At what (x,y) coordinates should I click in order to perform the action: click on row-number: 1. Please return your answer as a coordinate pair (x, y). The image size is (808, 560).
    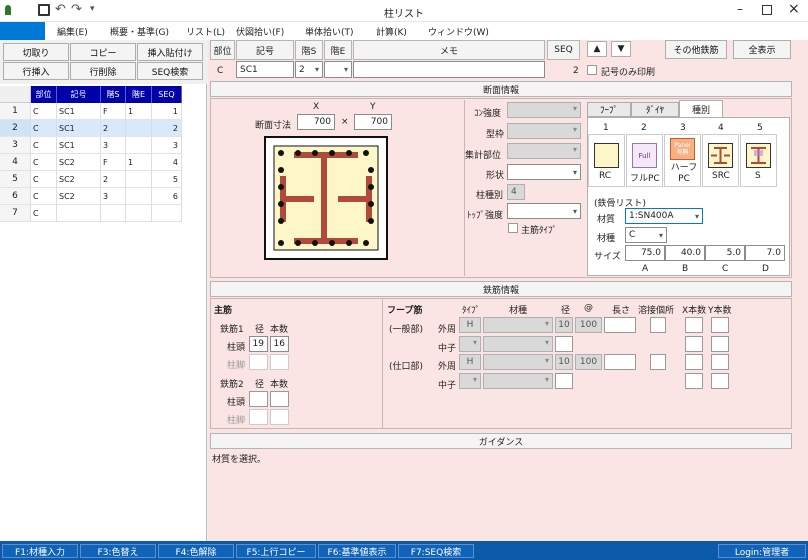
    Looking at the image, I should click on (15, 111).